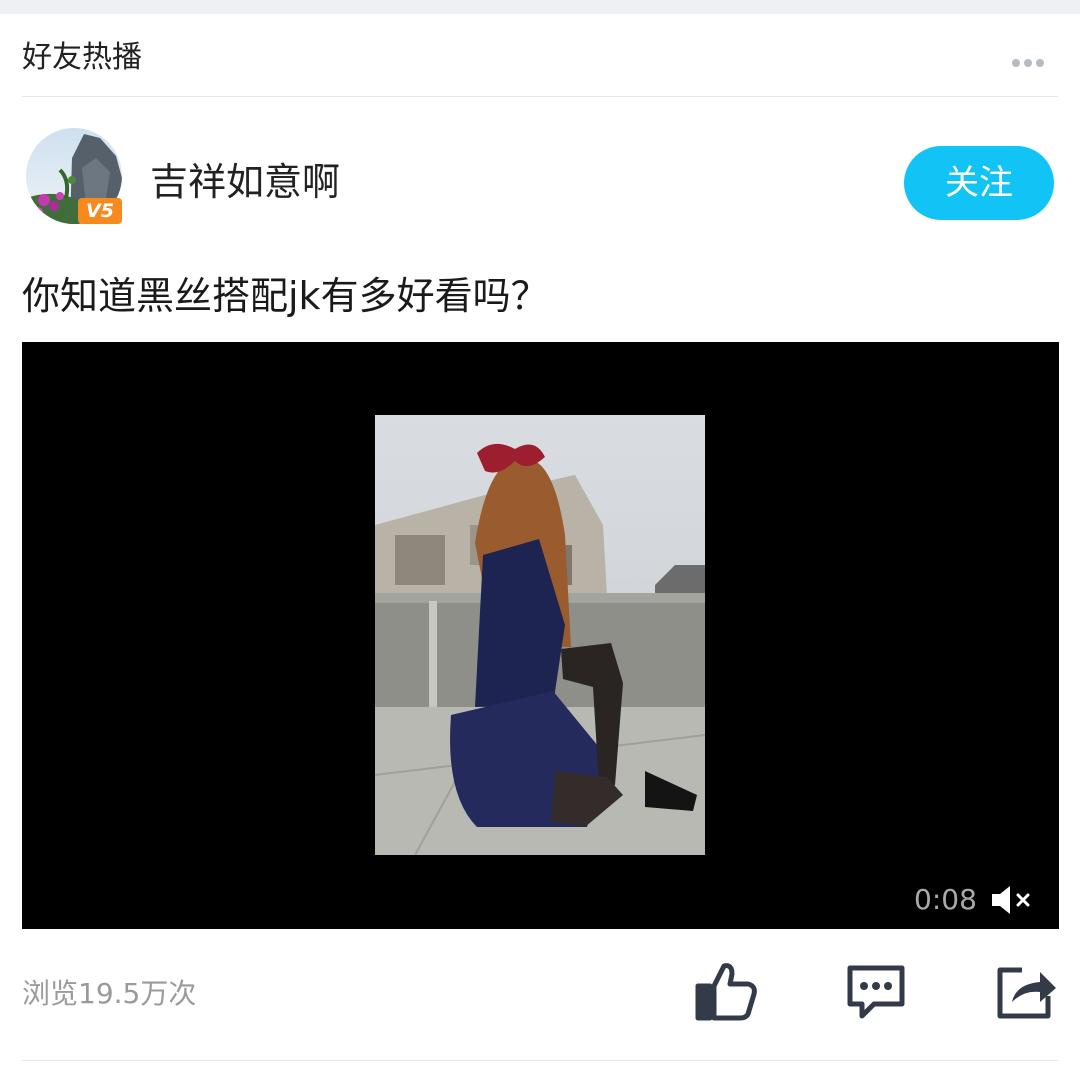 The height and width of the screenshot is (1070, 1080). Describe the element at coordinates (1012, 900) in the screenshot. I see `mute-icon` at that location.